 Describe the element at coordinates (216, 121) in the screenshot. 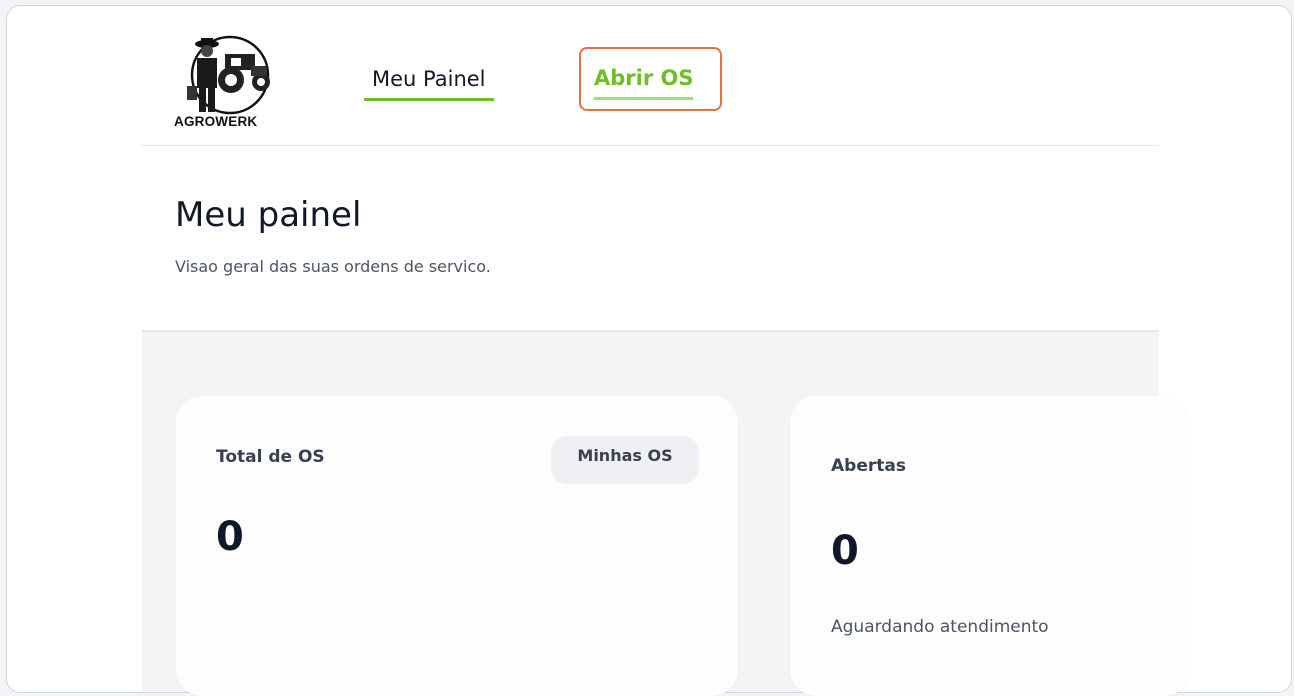

I see `brand-name: AGROWERK` at that location.